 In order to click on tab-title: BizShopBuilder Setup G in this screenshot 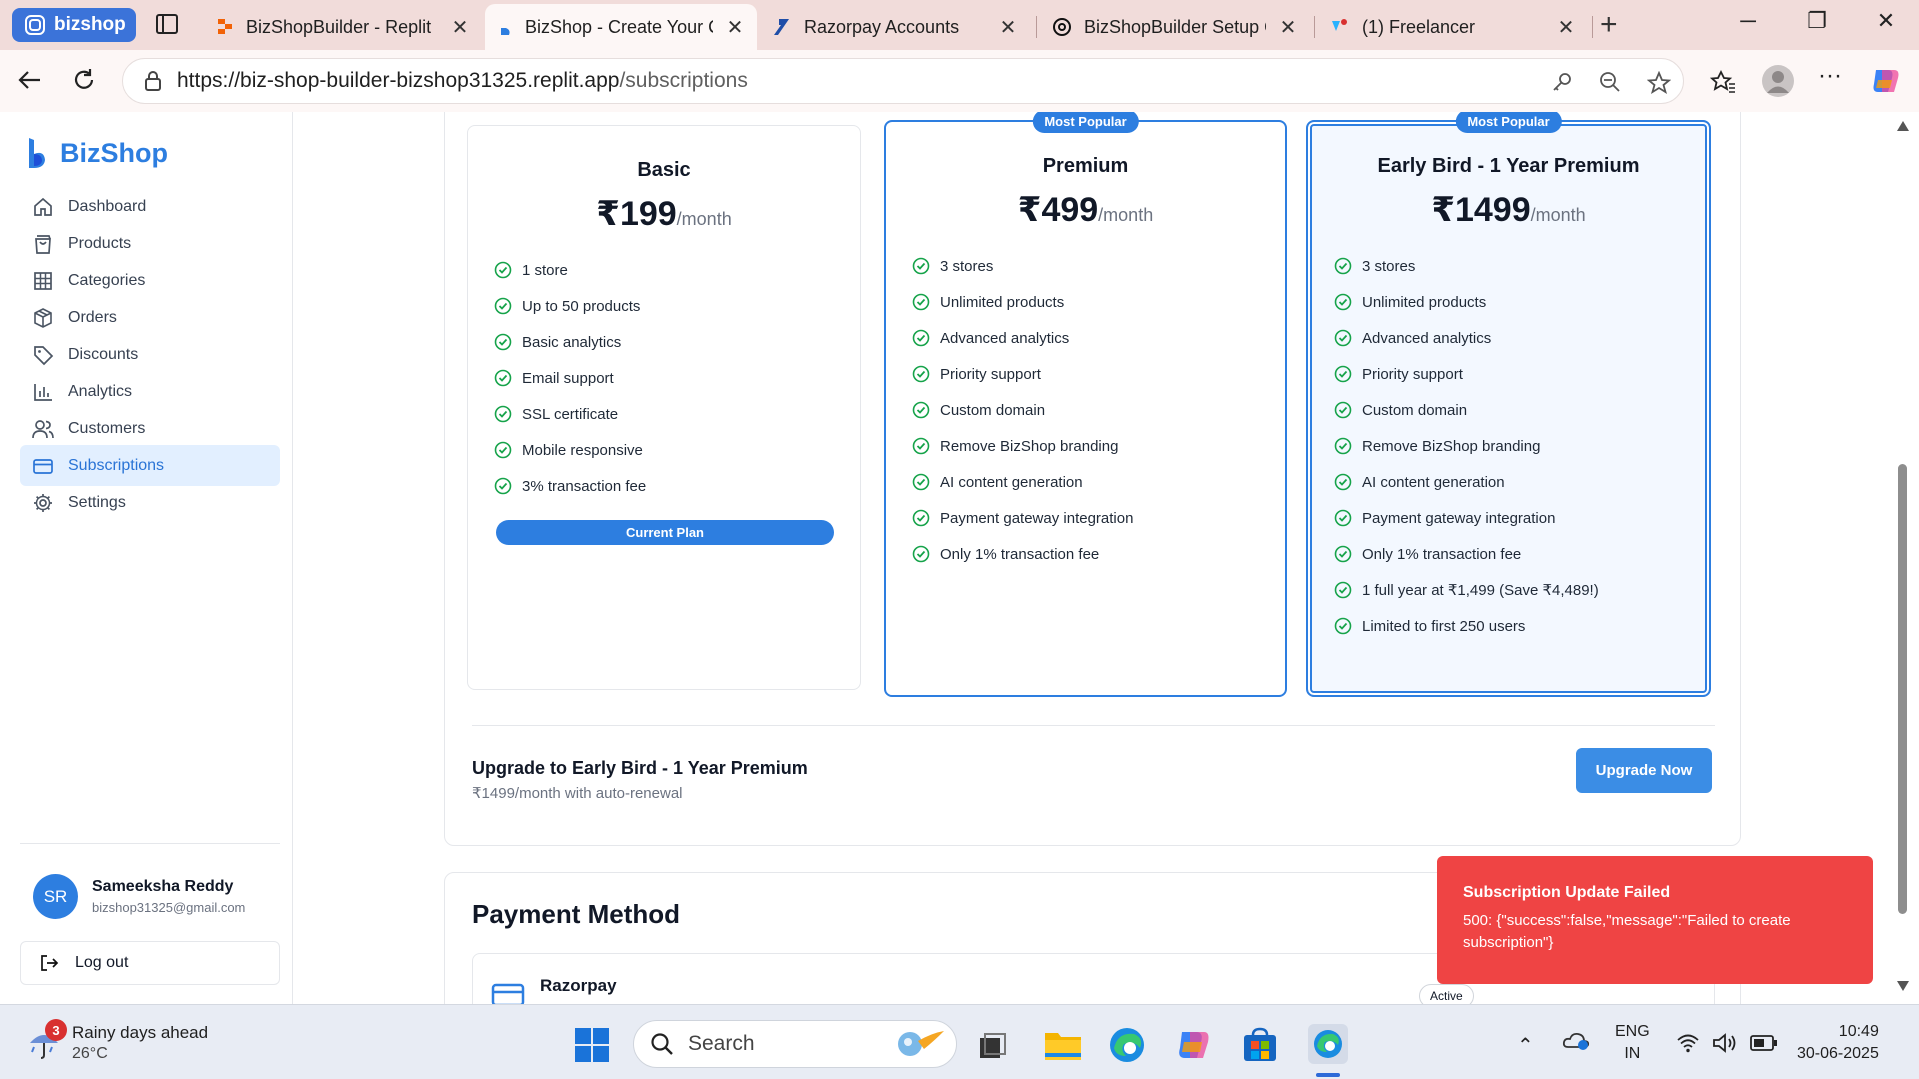, I will do `click(1175, 26)`.